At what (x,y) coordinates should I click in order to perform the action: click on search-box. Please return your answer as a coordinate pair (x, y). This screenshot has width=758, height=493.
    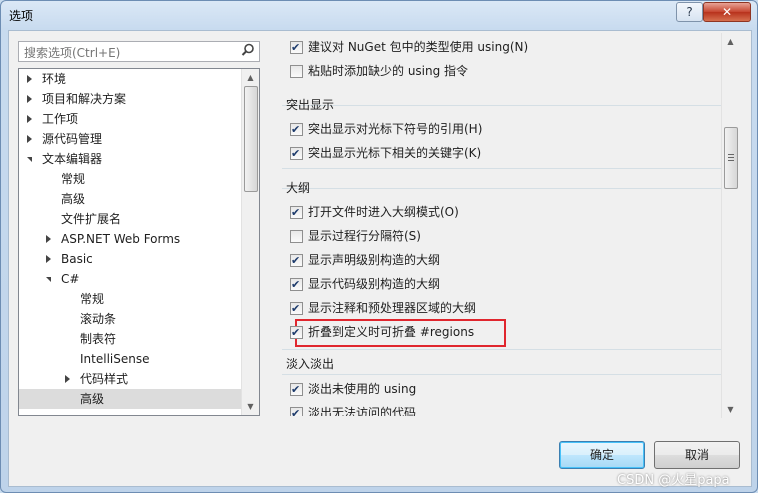
    Looking at the image, I should click on (139, 51).